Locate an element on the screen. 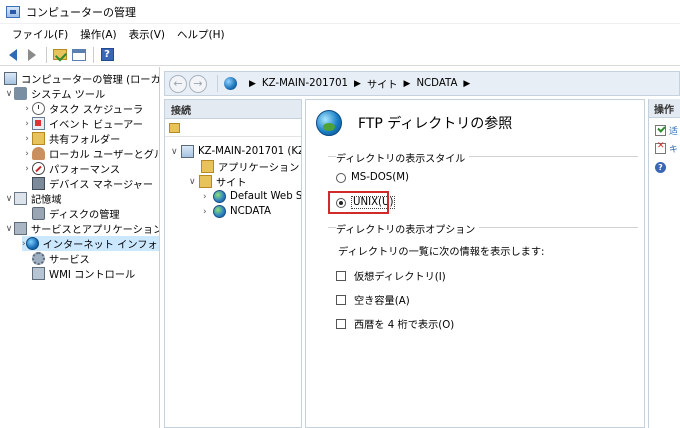 This screenshot has width=680, height=428. connection-server: ∨ KZ-MAIN-201701 (KZ- is located at coordinates (236, 151).